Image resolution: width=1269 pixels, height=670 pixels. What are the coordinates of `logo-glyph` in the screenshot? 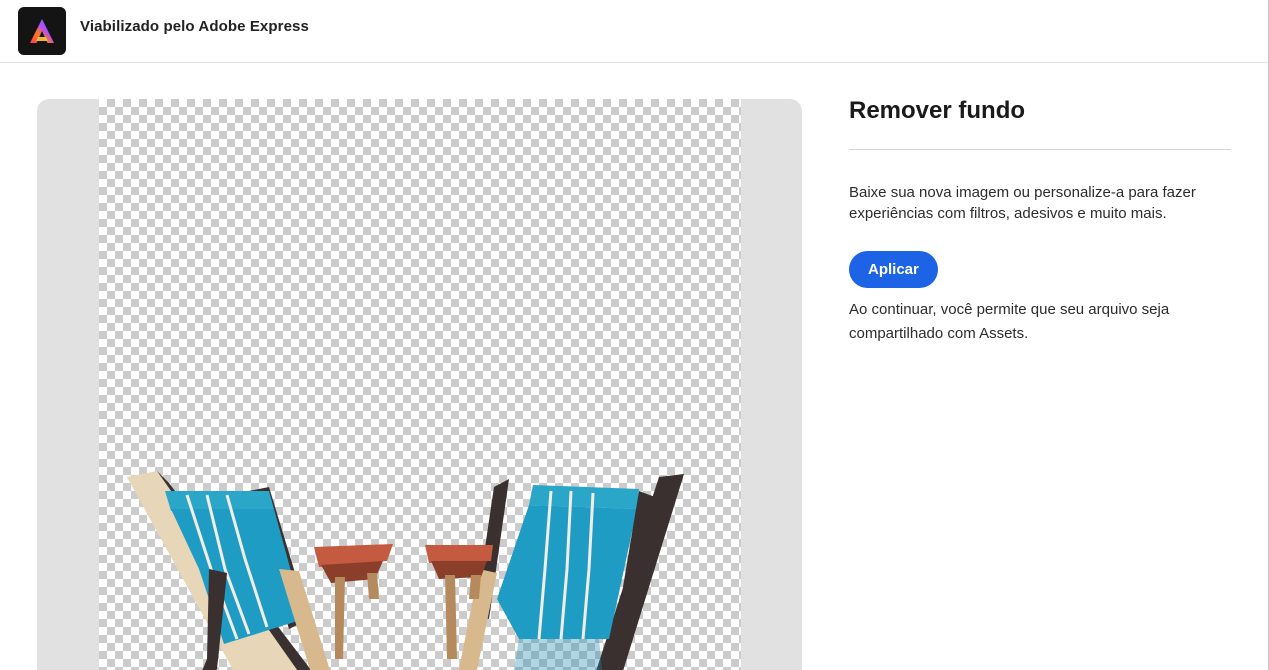 It's located at (42, 31).